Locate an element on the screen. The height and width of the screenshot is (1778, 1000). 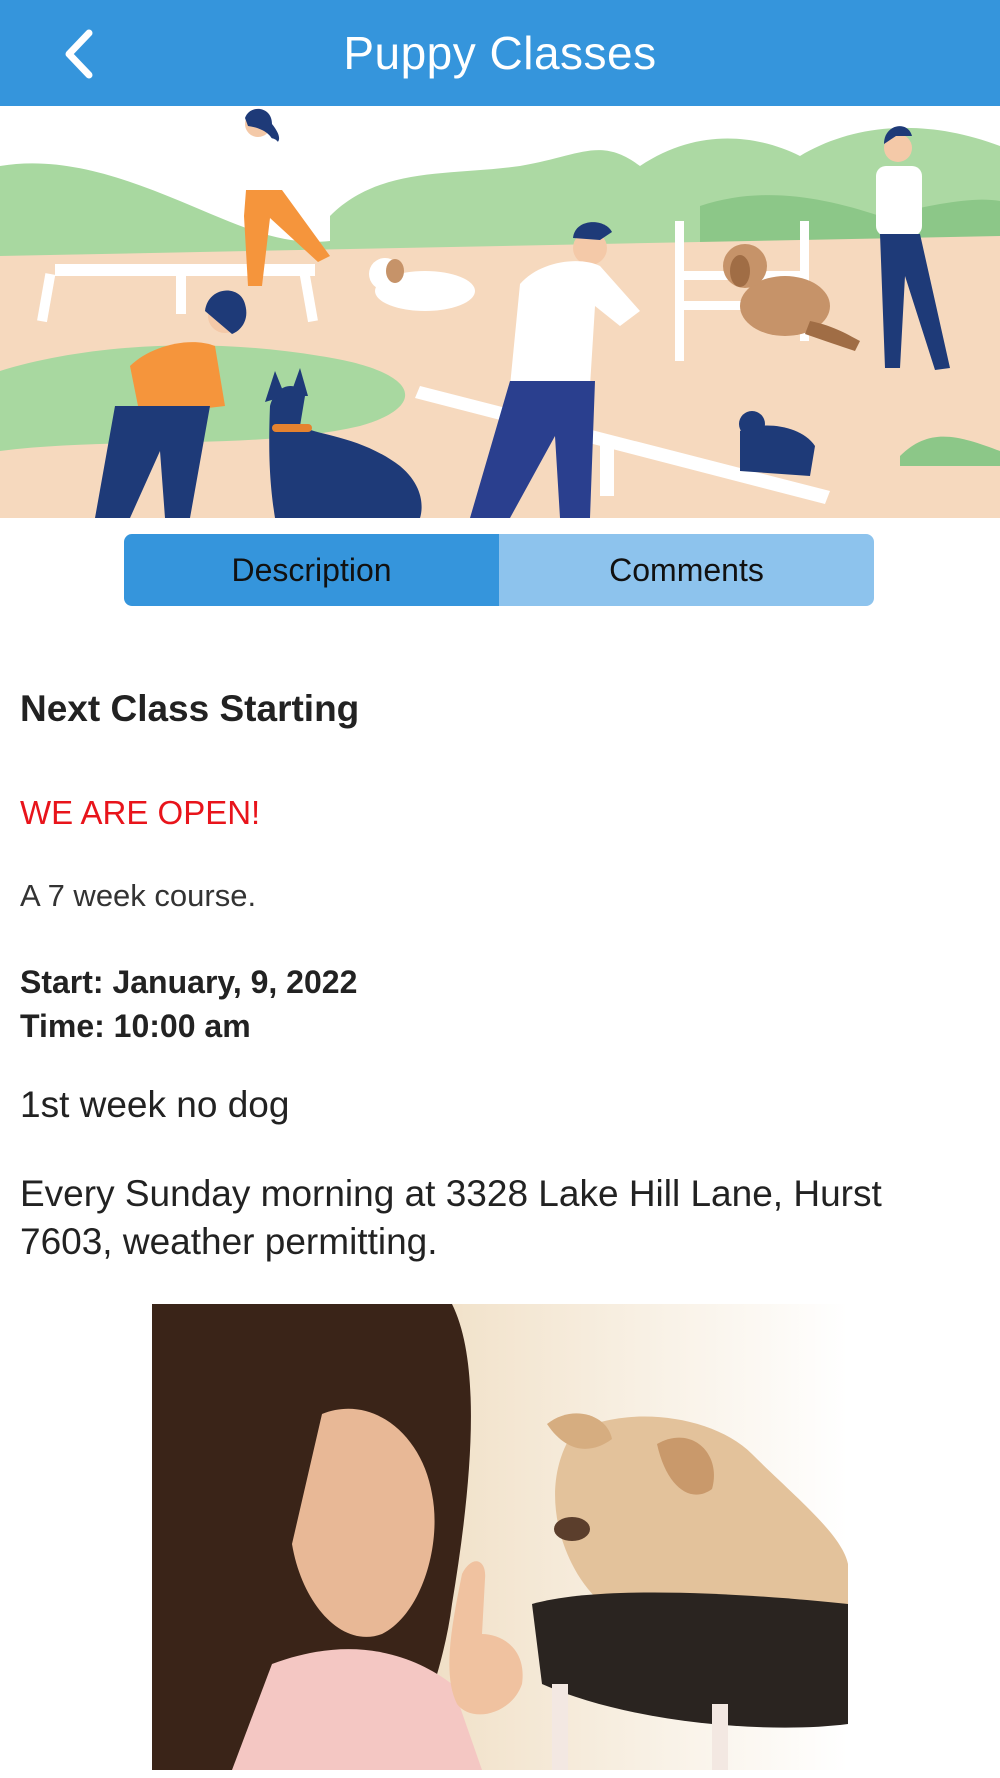
tab-description: Description is located at coordinates (311, 570).